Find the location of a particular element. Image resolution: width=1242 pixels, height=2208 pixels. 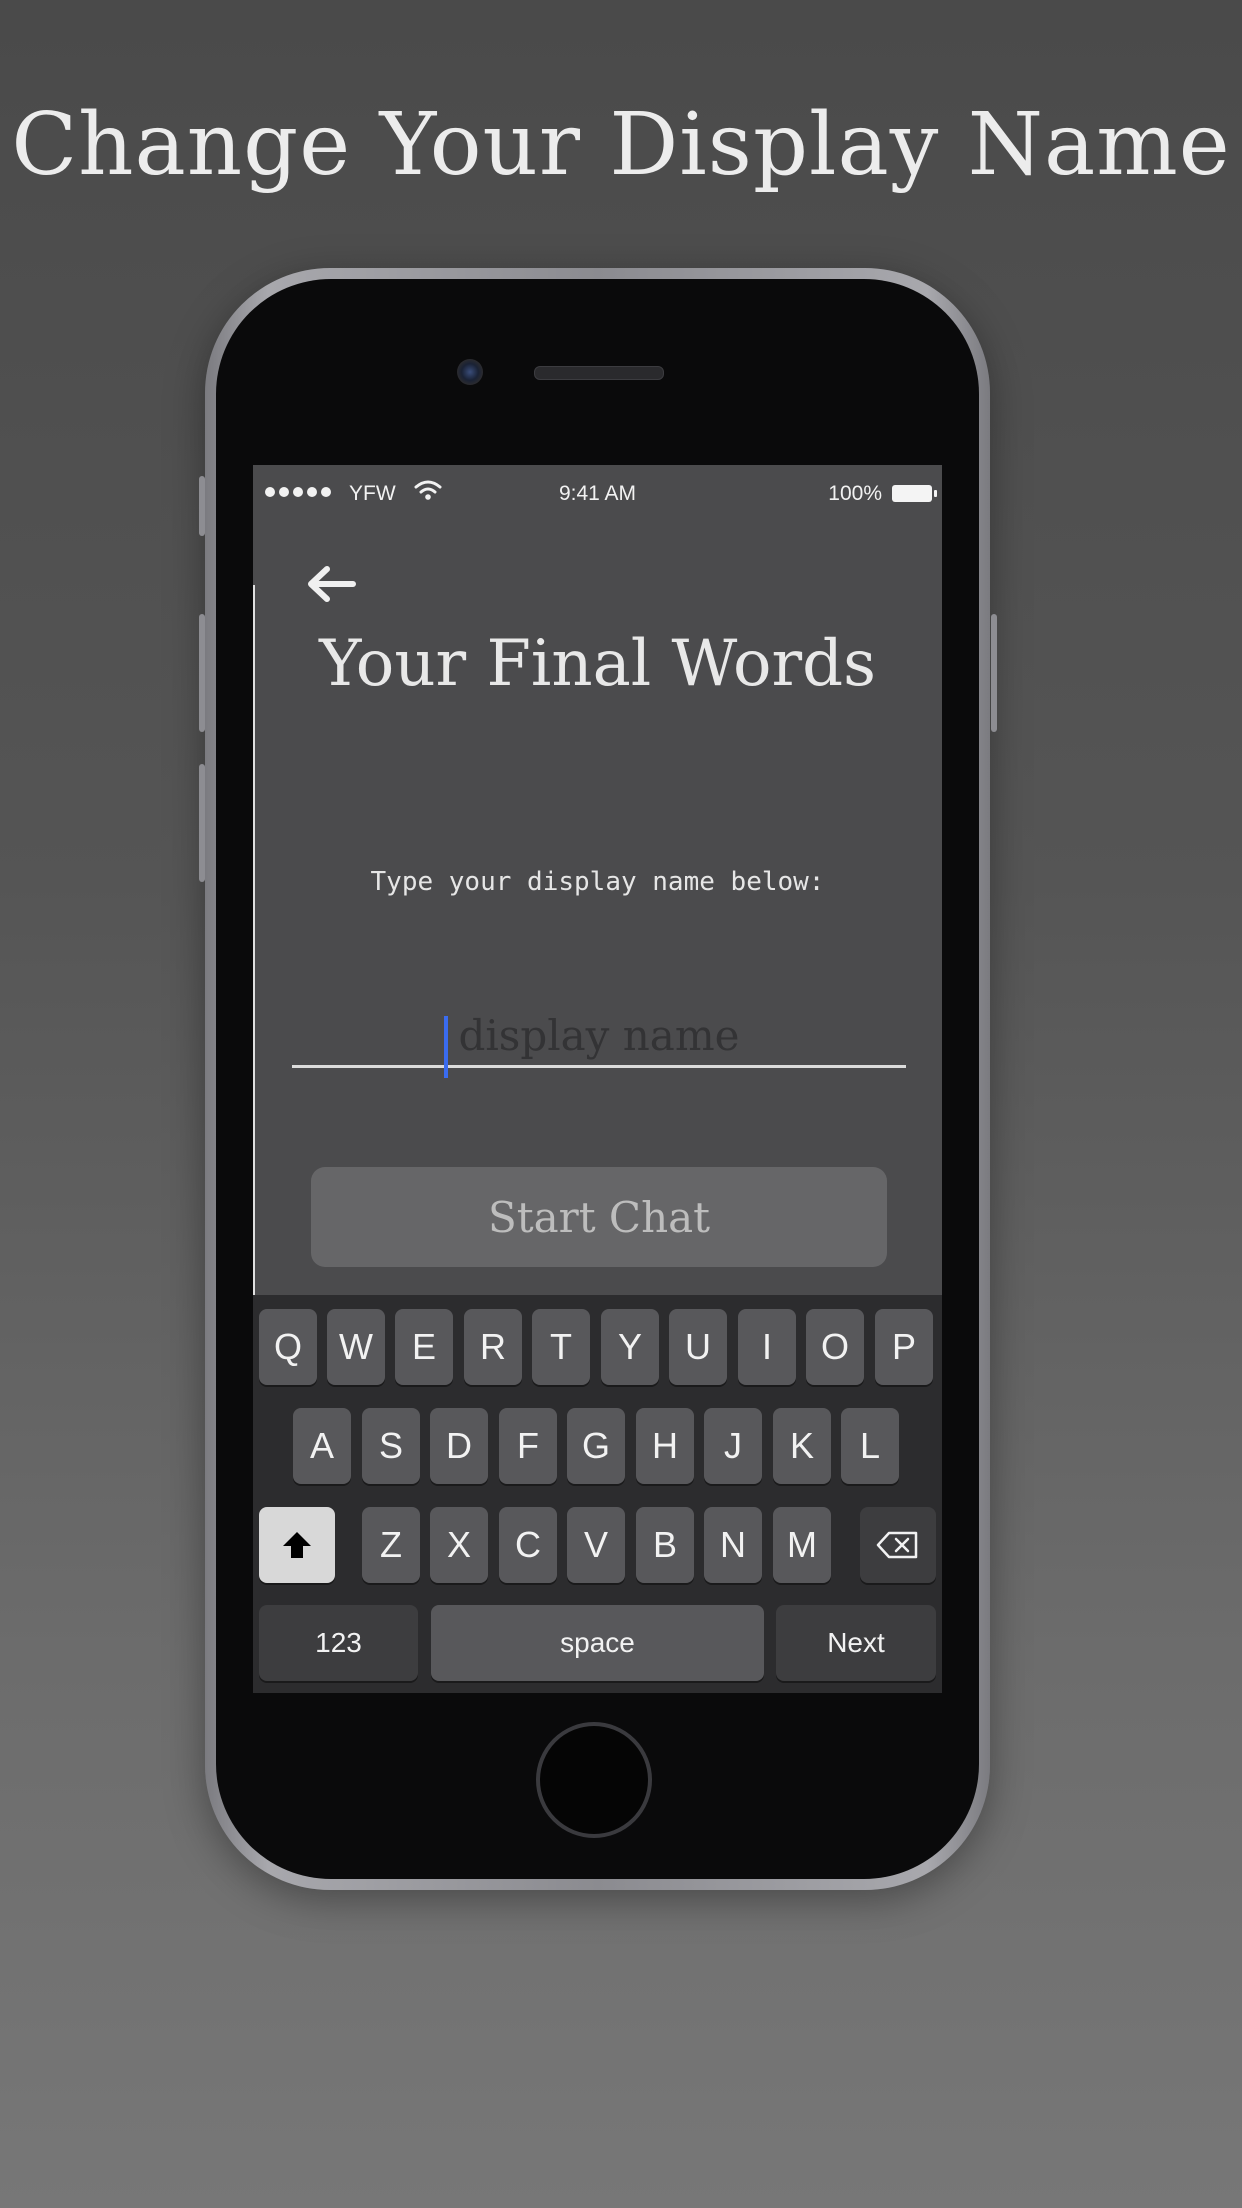

space-key: space is located at coordinates (597, 1643).